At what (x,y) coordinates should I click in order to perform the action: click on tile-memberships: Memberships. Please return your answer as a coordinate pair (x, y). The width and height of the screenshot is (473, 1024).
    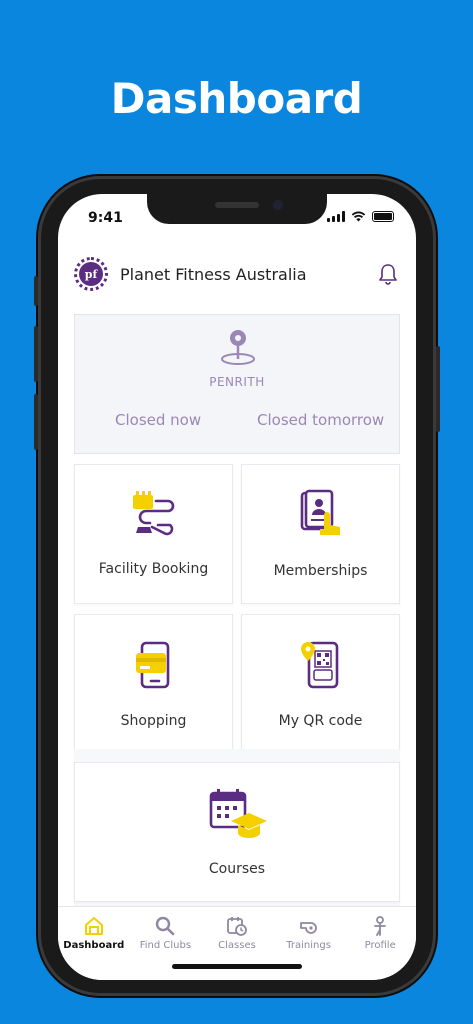
    Looking at the image, I should click on (320, 534).